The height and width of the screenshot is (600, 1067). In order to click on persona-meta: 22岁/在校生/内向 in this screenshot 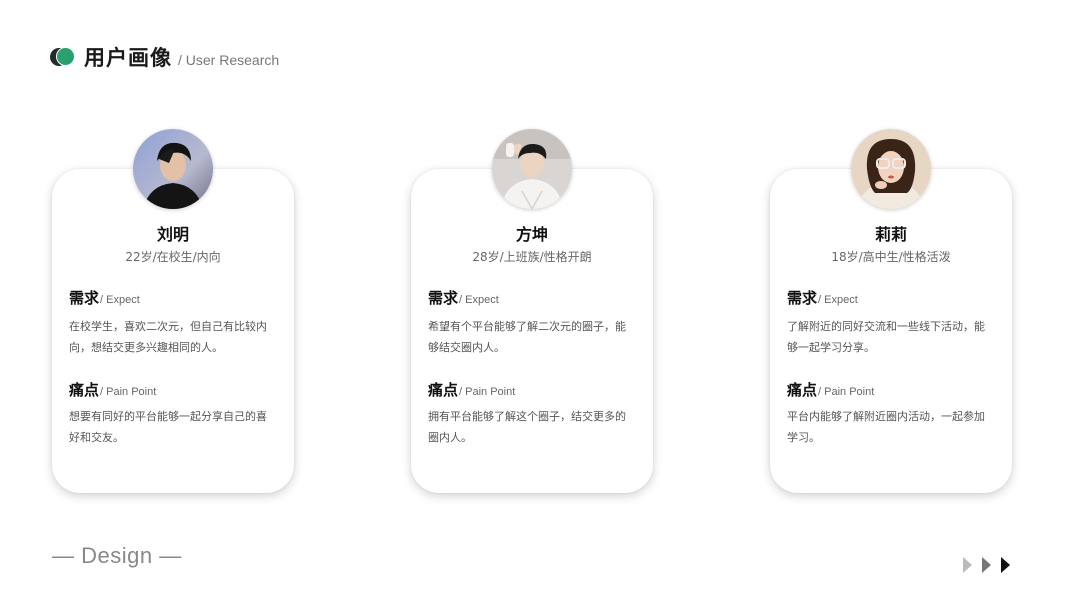, I will do `click(173, 257)`.